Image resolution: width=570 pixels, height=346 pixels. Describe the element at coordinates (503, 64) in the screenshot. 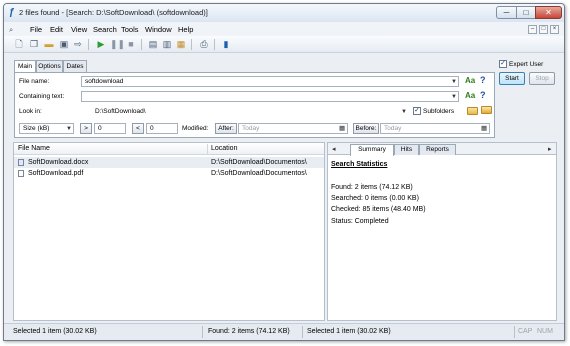

I see `expert-user-checkbox: ✓` at that location.